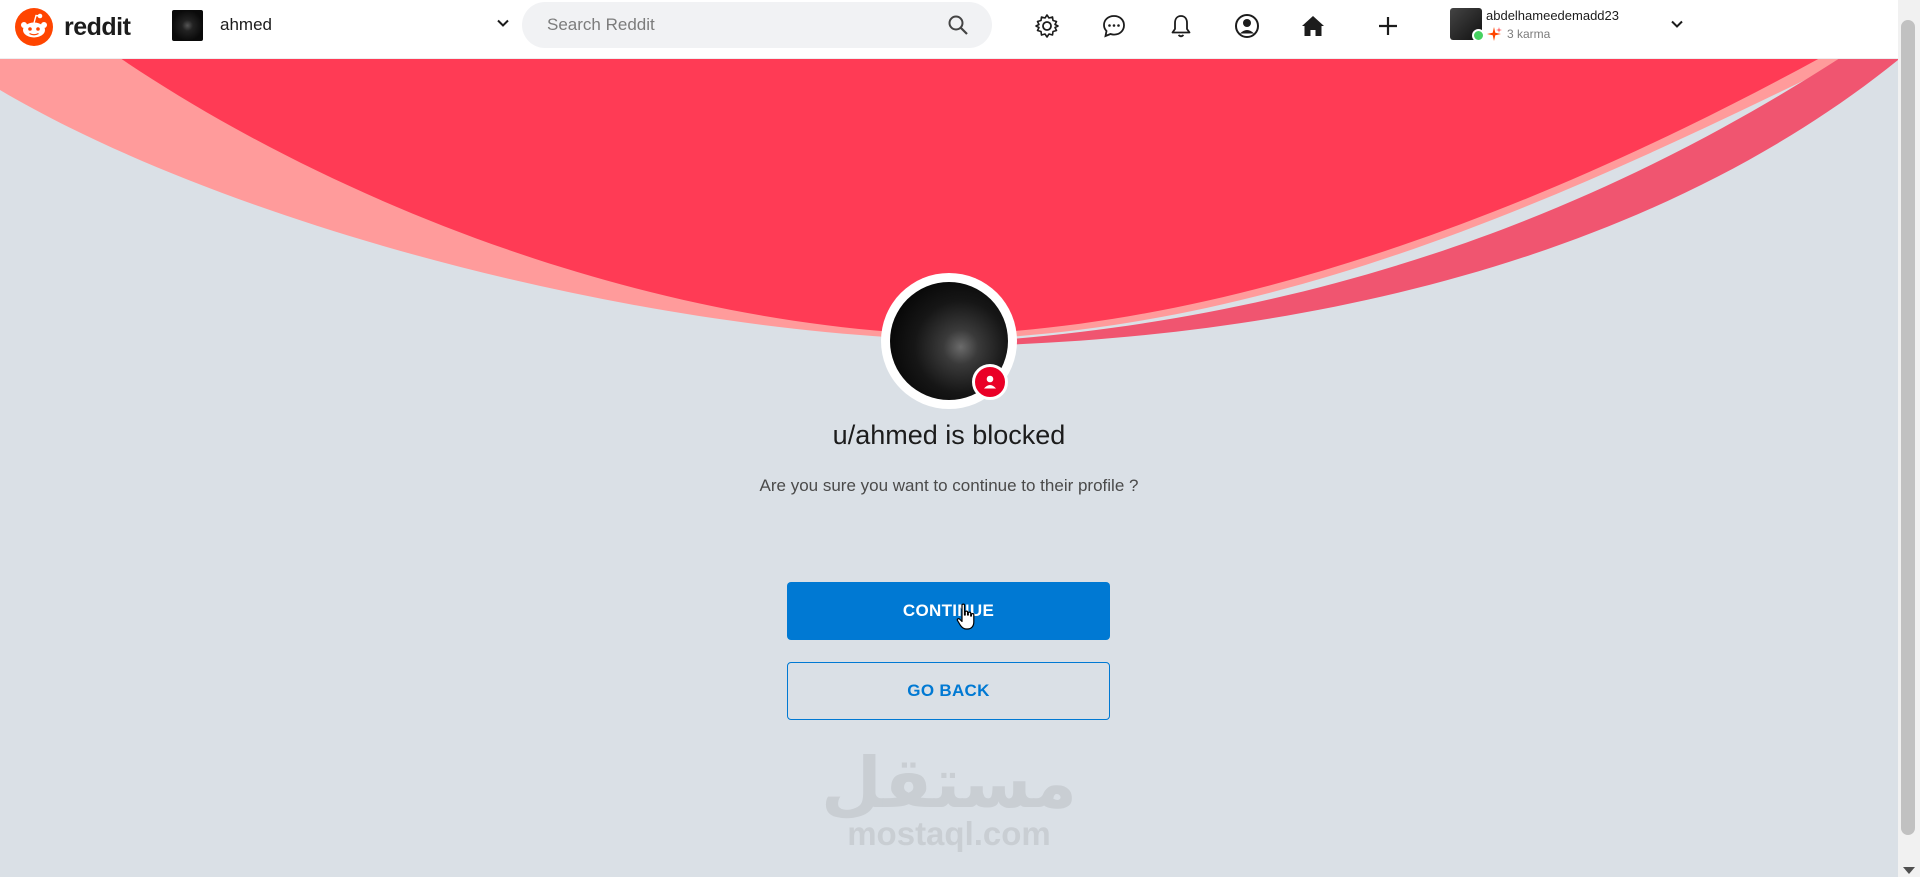 The height and width of the screenshot is (877, 1920). I want to click on user-menu: abdelhameedemadd23 3 karma, so click(1534, 25).